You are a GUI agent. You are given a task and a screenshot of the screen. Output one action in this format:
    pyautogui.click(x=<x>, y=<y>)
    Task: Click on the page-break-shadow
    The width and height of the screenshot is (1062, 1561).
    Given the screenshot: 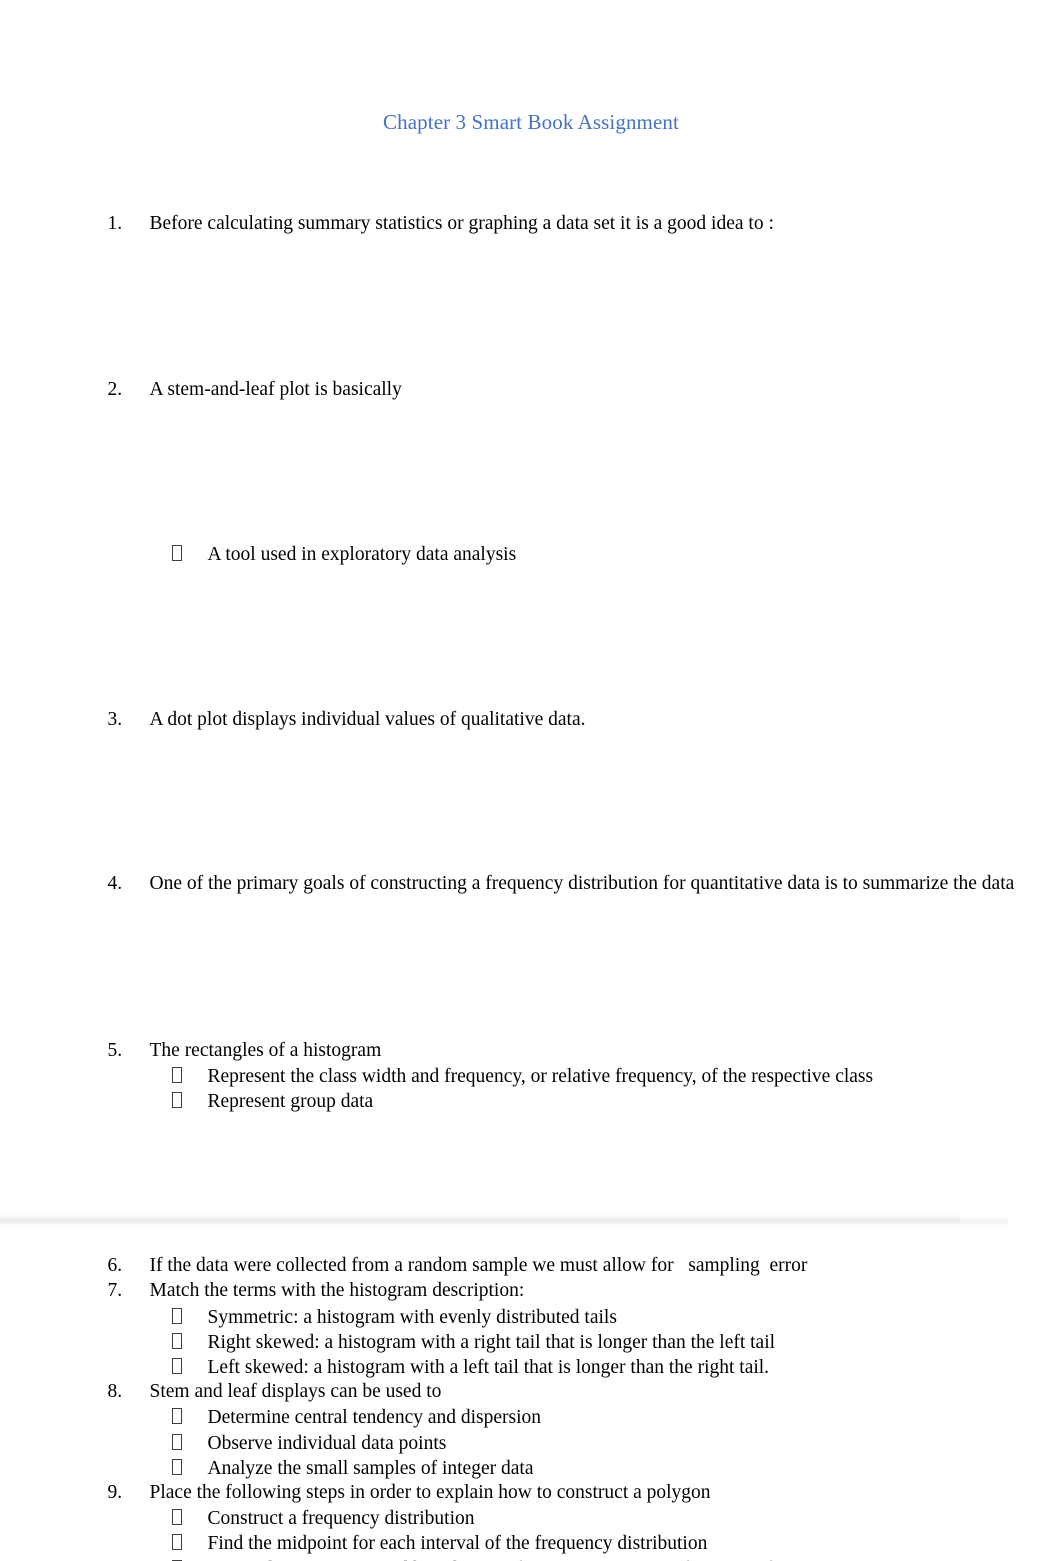 What is the action you would take?
    pyautogui.click(x=504, y=1221)
    